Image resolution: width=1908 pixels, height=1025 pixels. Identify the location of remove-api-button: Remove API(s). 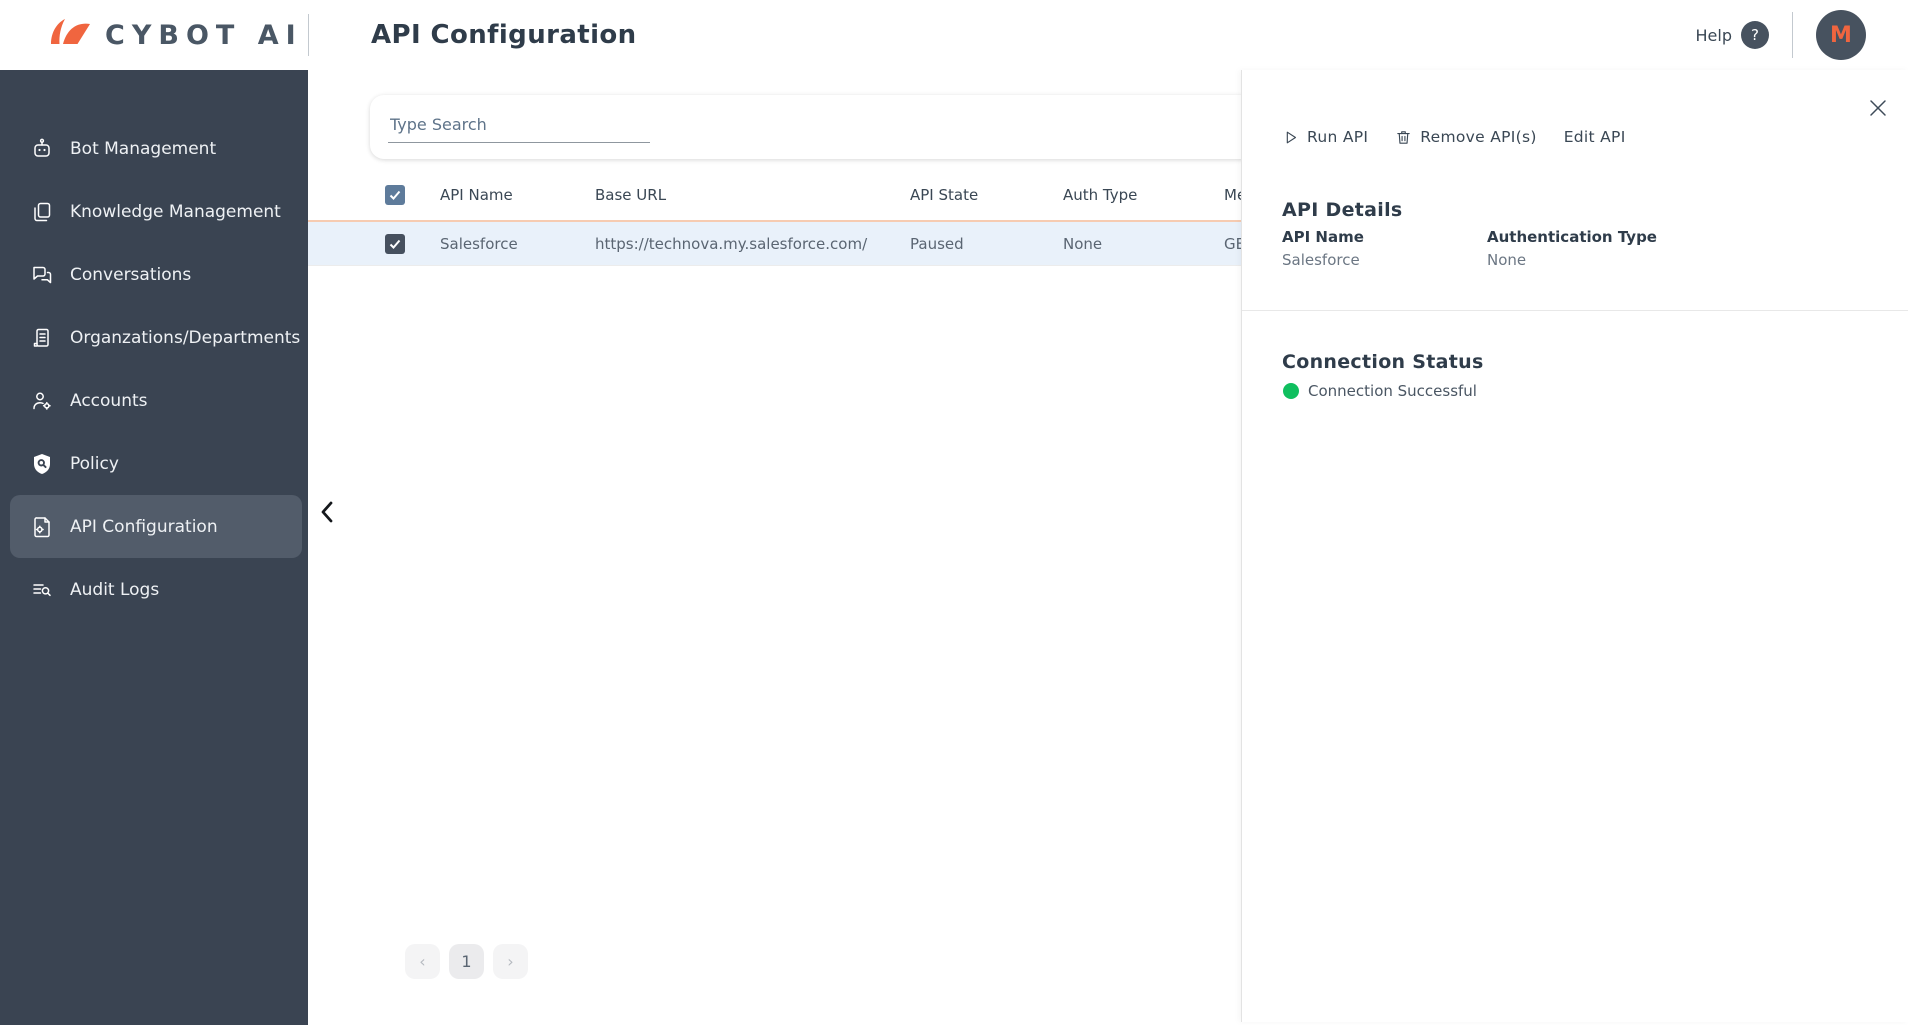
(1465, 137).